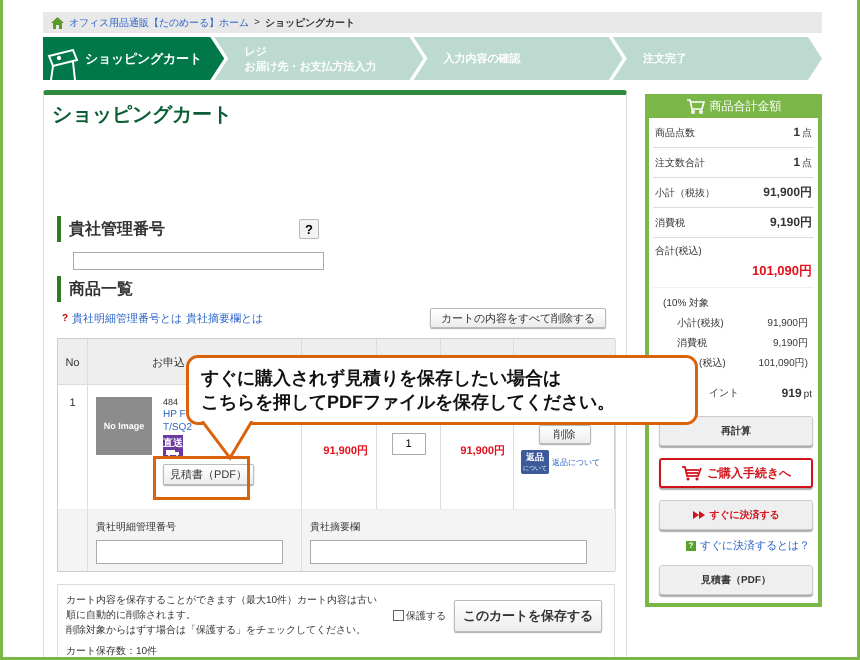 This screenshot has height=660, width=860. I want to click on summary-label: 小計（税抜）, so click(685, 193).